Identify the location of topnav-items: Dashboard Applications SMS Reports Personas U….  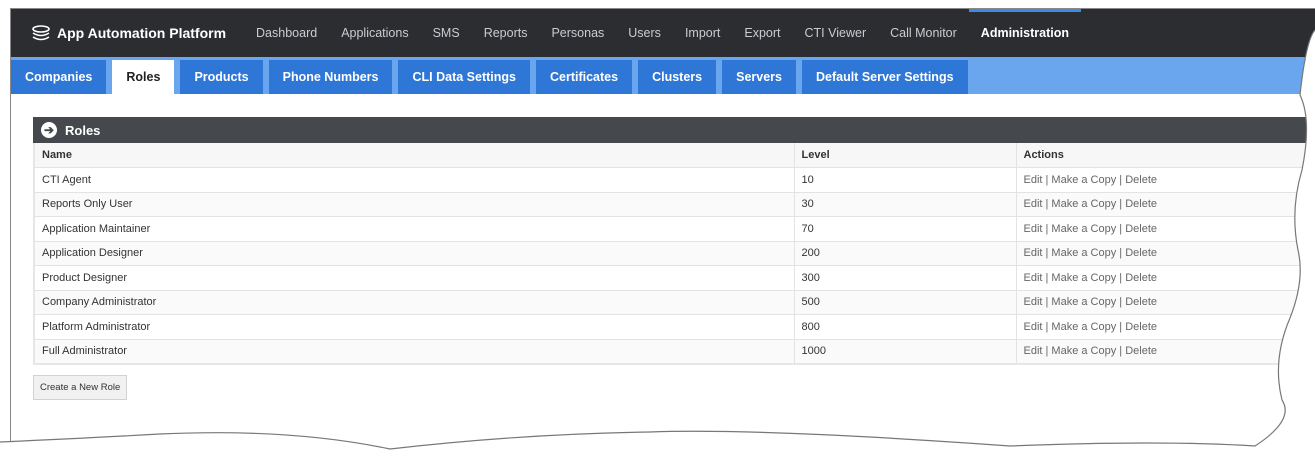
(663, 33).